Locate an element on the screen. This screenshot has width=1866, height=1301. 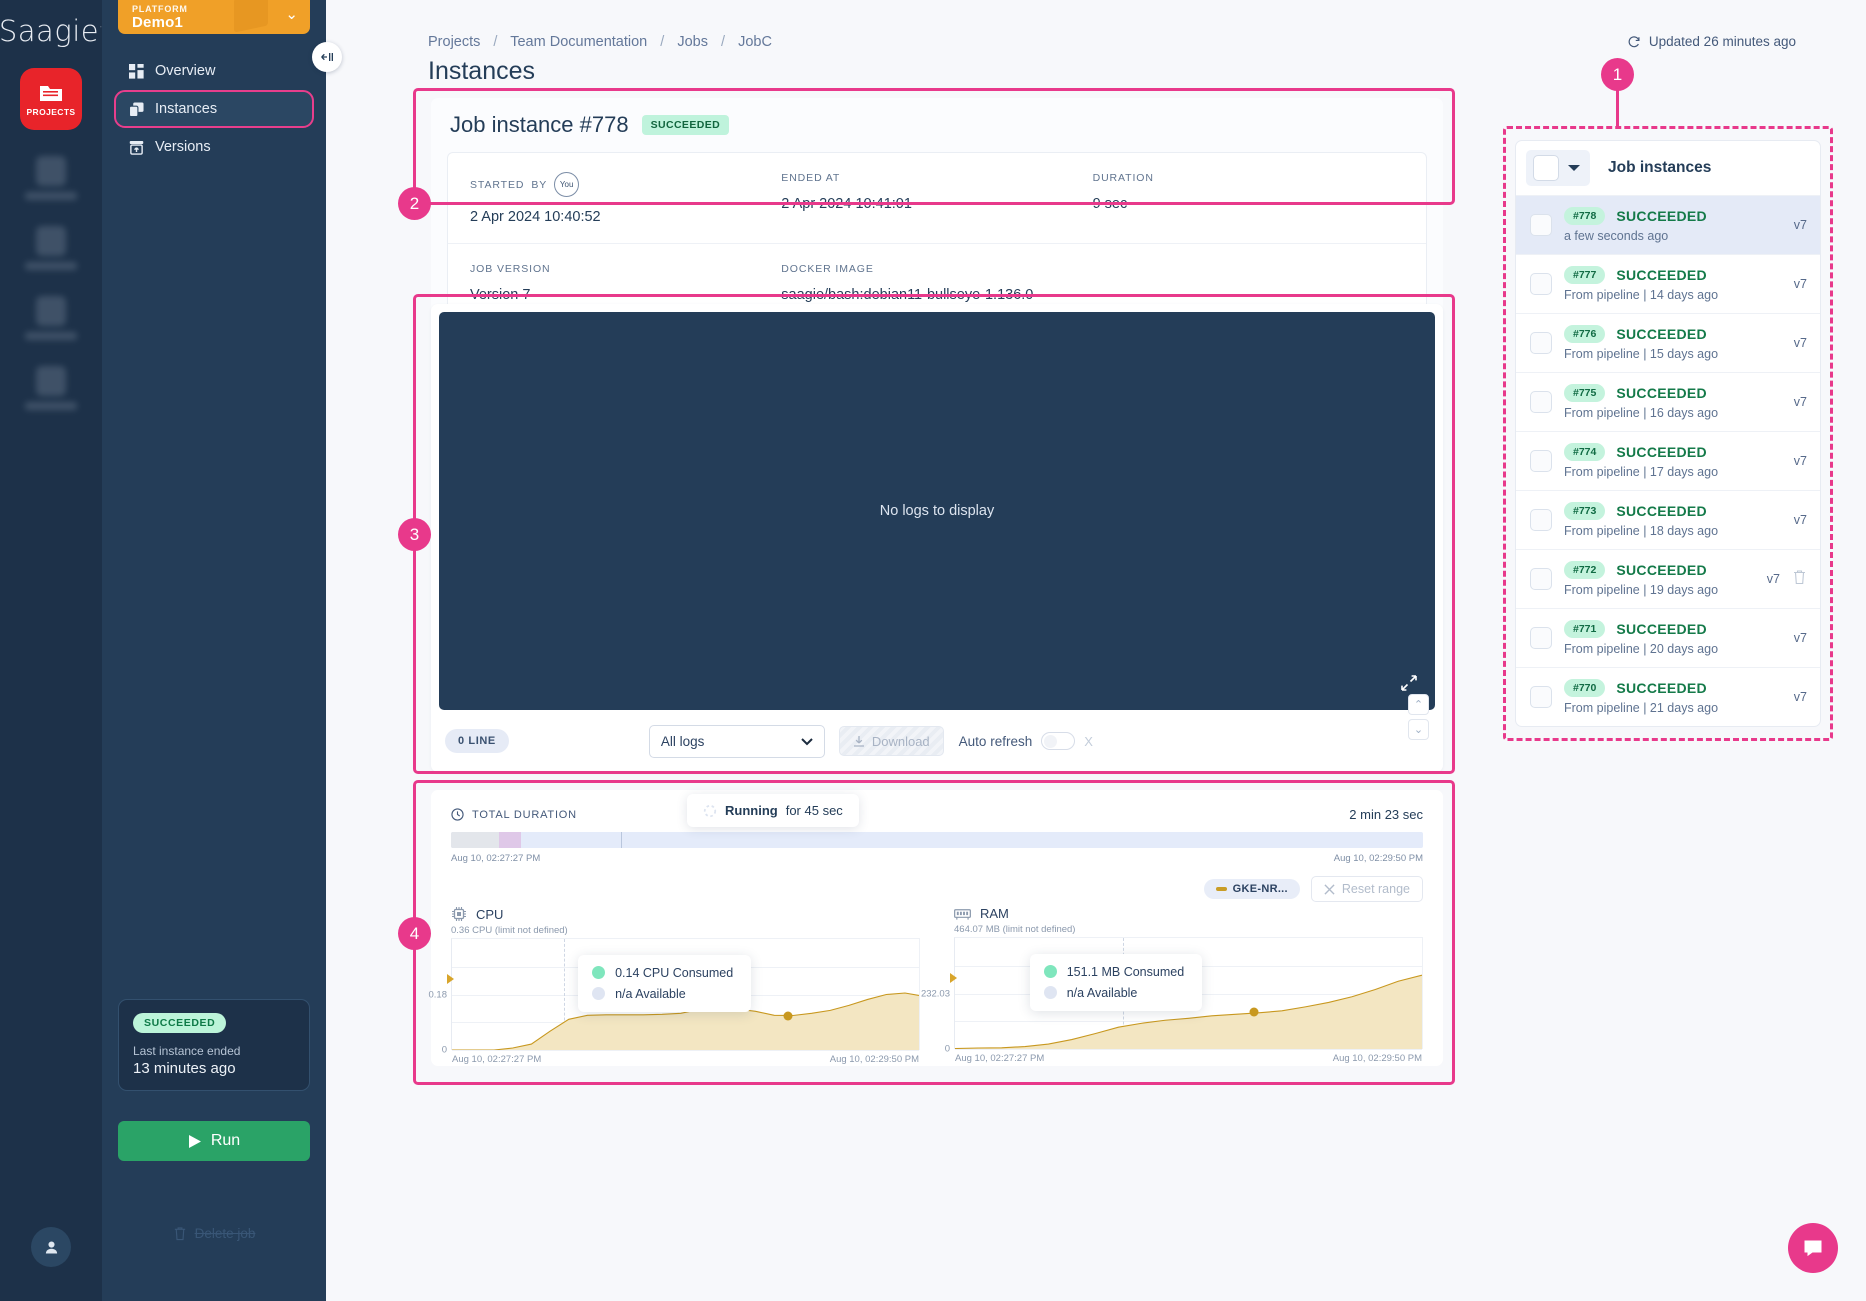
breadcrumb-jobs: Jobs is located at coordinates (692, 42).